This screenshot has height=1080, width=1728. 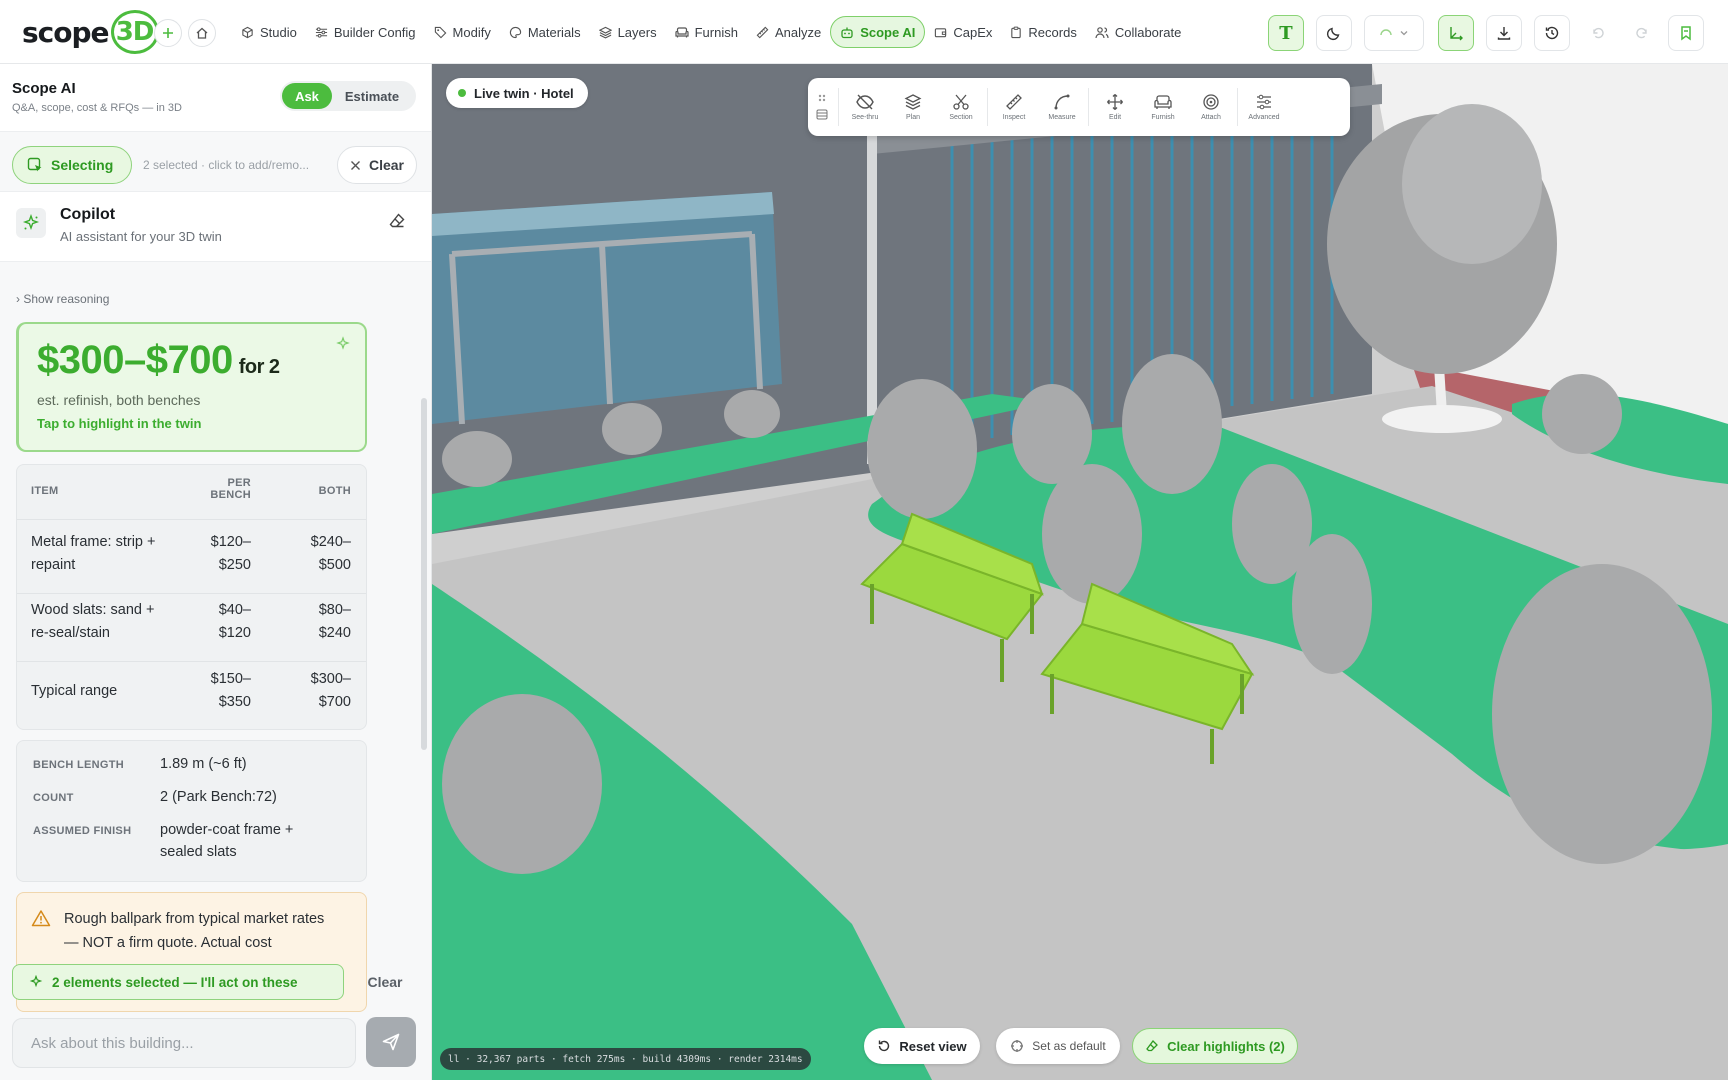 What do you see at coordinates (1062, 102) in the screenshot?
I see `curve-icon` at bounding box center [1062, 102].